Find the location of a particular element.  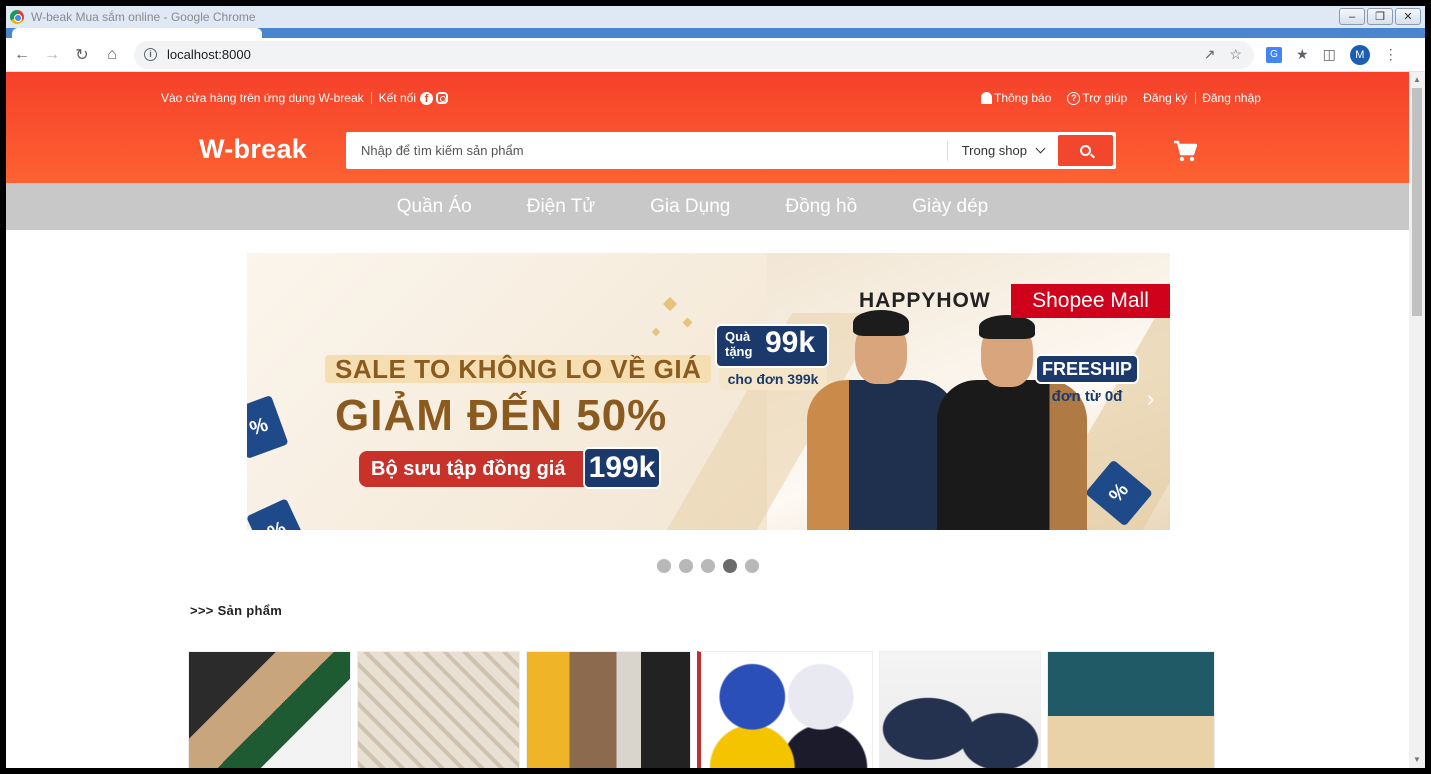

profile-avatar: M is located at coordinates (1359, 54).